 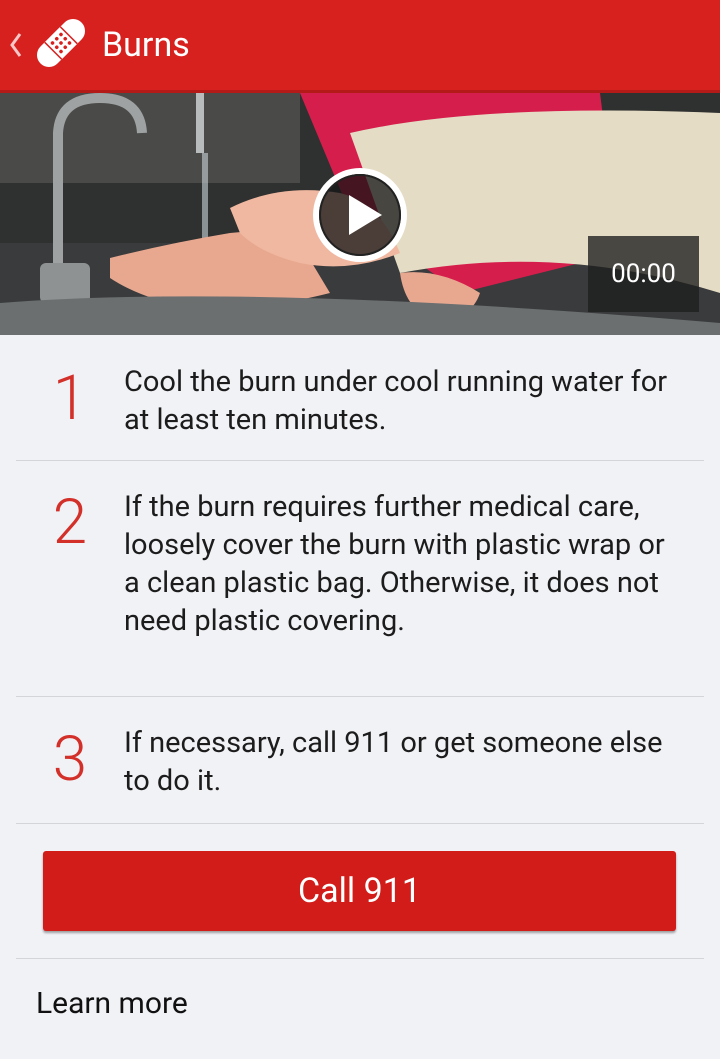 I want to click on call-section: Call 911, so click(x=360, y=891).